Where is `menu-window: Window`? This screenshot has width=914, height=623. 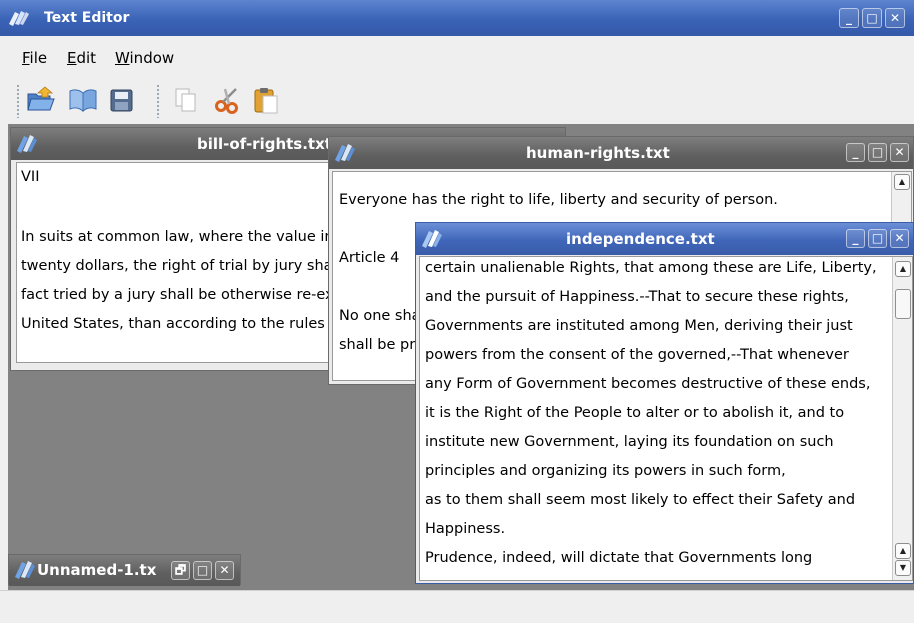
menu-window: Window is located at coordinates (144, 58).